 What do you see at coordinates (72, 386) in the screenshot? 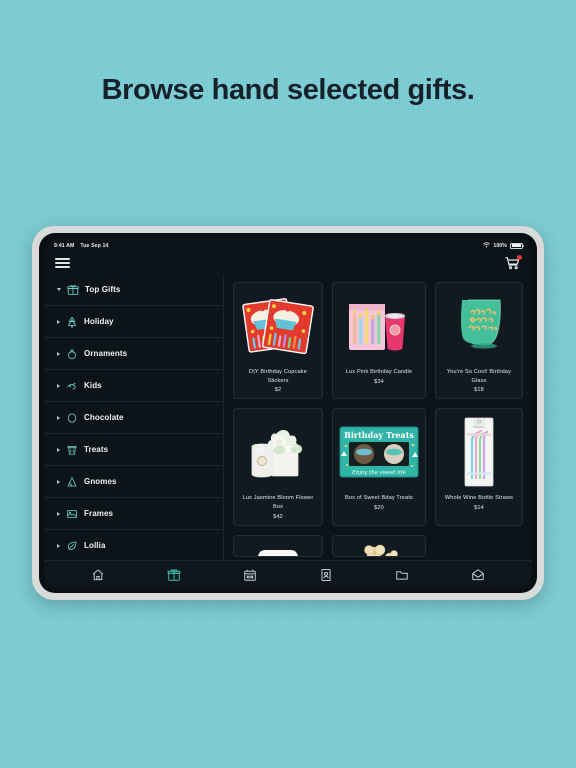
I see `kids-icon` at bounding box center [72, 386].